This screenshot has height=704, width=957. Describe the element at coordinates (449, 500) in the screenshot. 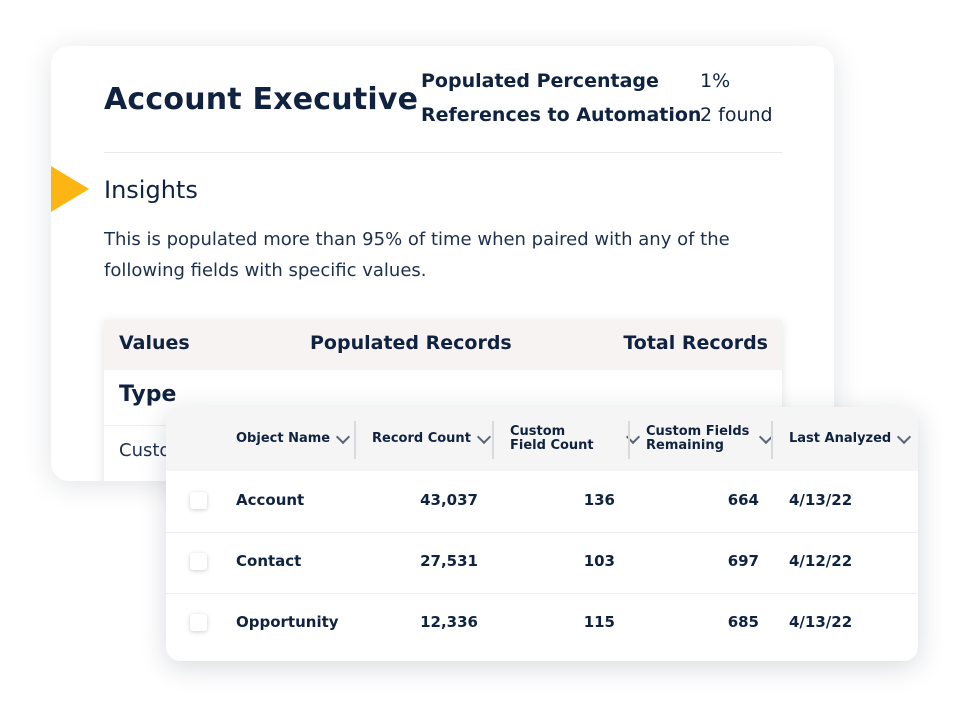

I see `record-count-cell: 43,037` at that location.